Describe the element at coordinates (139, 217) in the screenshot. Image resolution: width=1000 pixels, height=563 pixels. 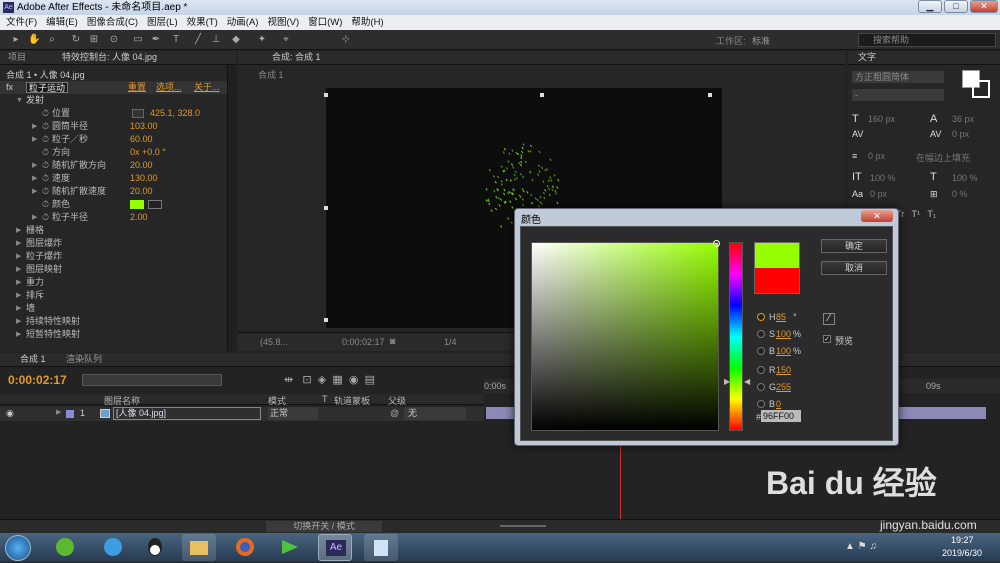
I see `property-value: 2.00` at that location.